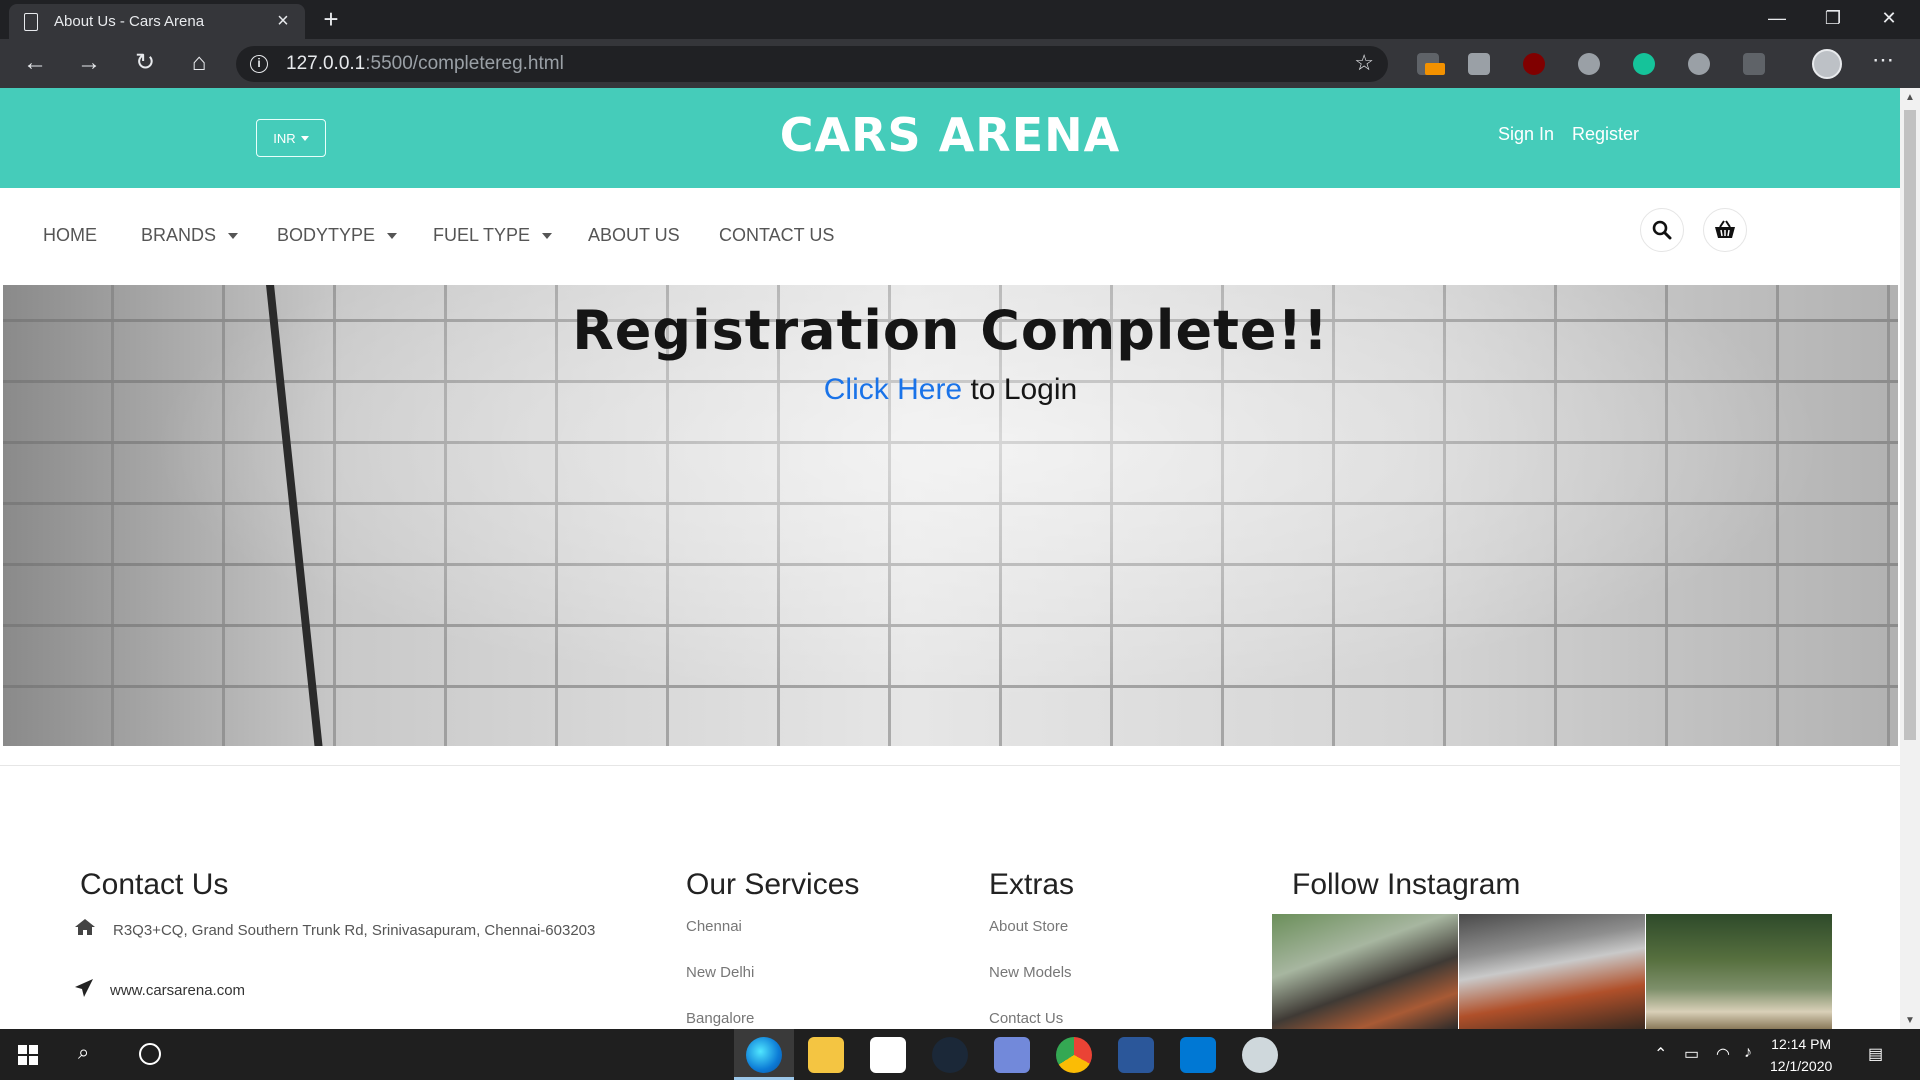 The height and width of the screenshot is (1080, 1920). Describe the element at coordinates (1074, 1055) in the screenshot. I see `chrome-icon` at that location.